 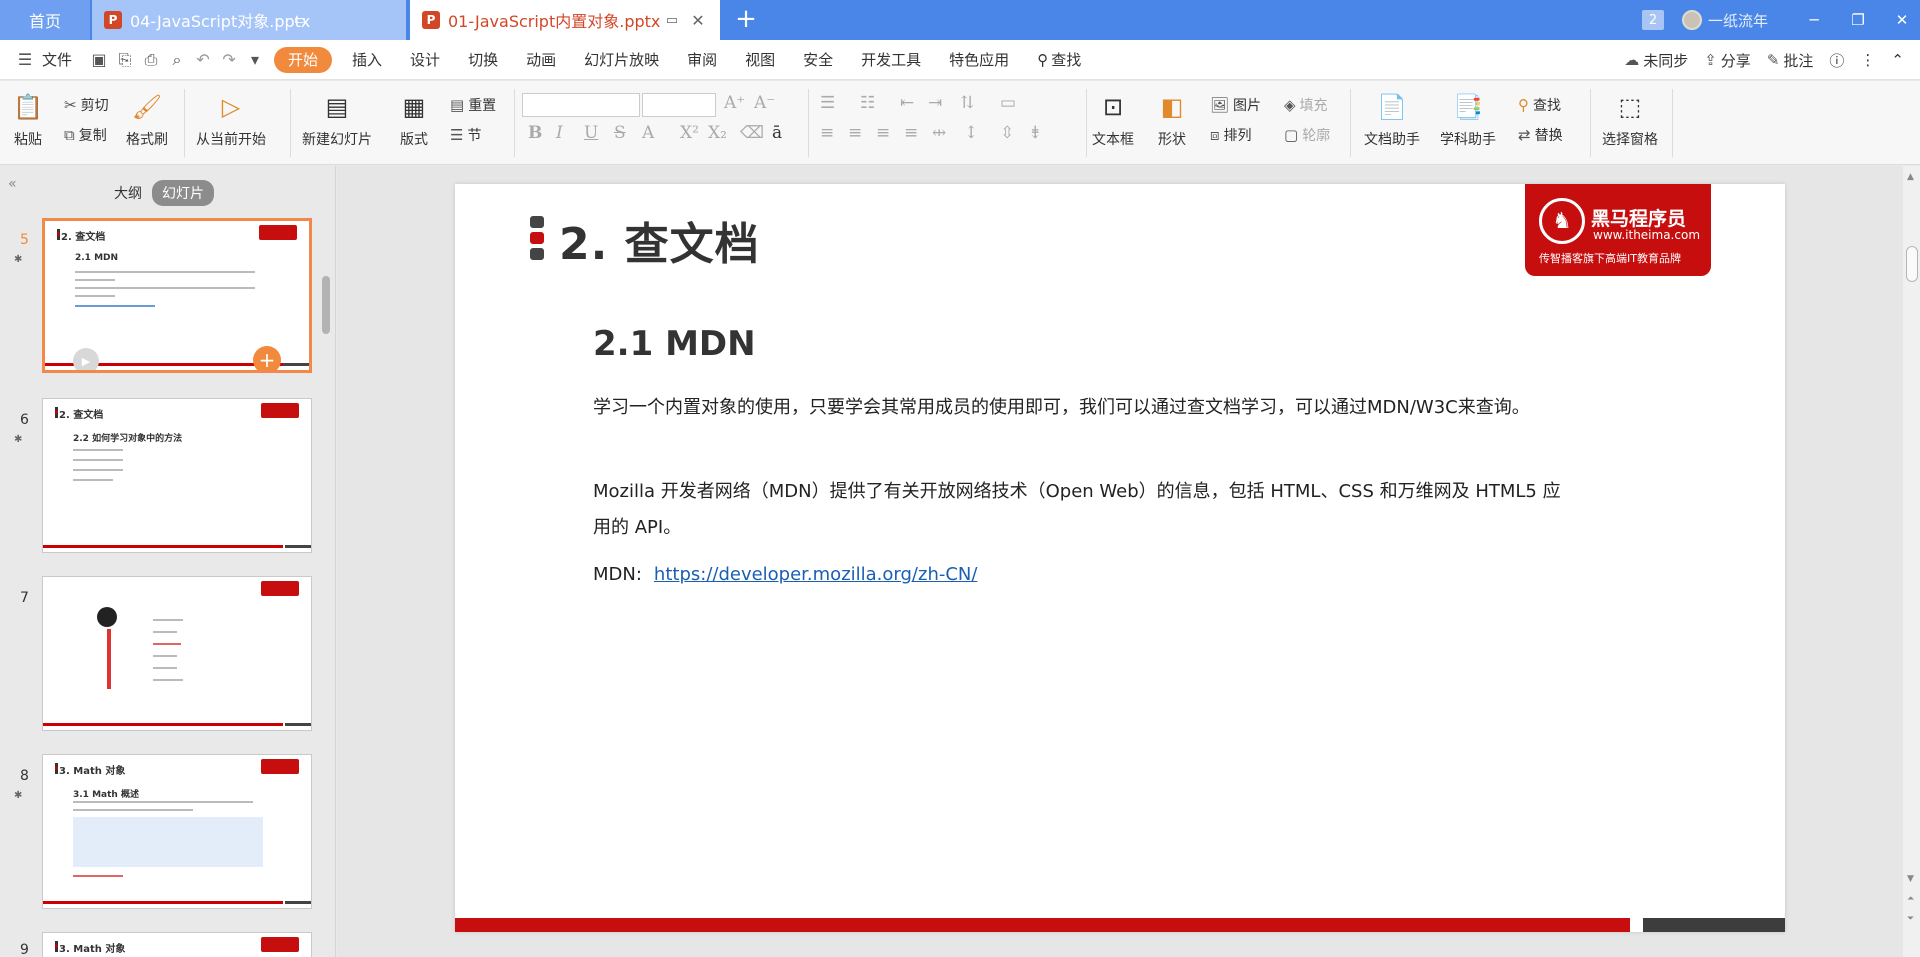 I want to click on undo-icon: ↶, so click(x=203, y=60).